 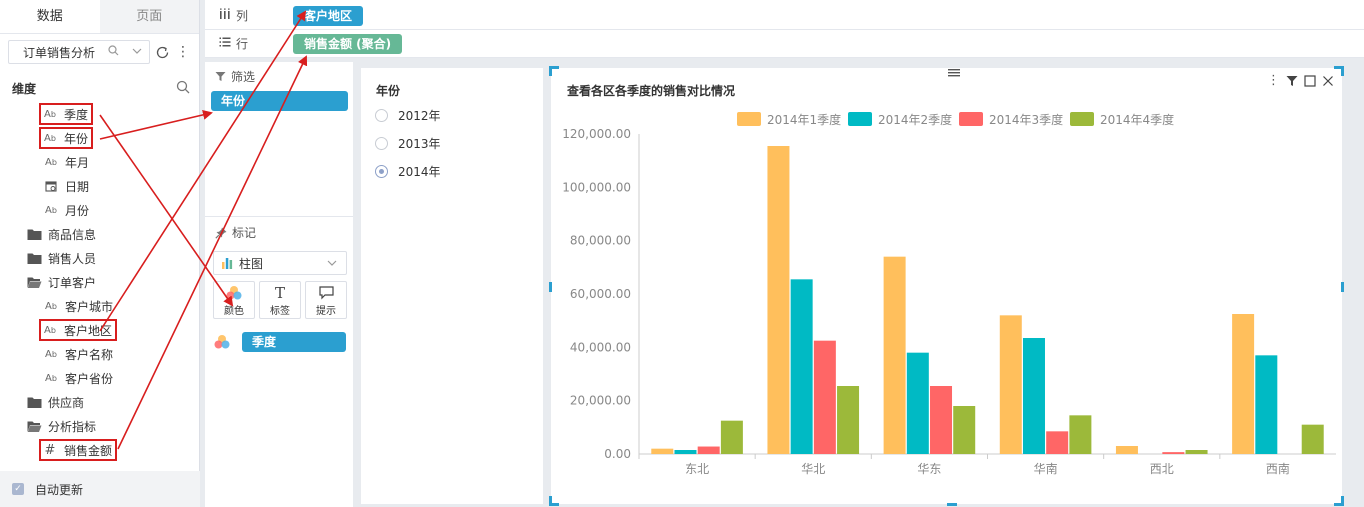 I want to click on legend-label: 2014年4季度, so click(x=1137, y=119).